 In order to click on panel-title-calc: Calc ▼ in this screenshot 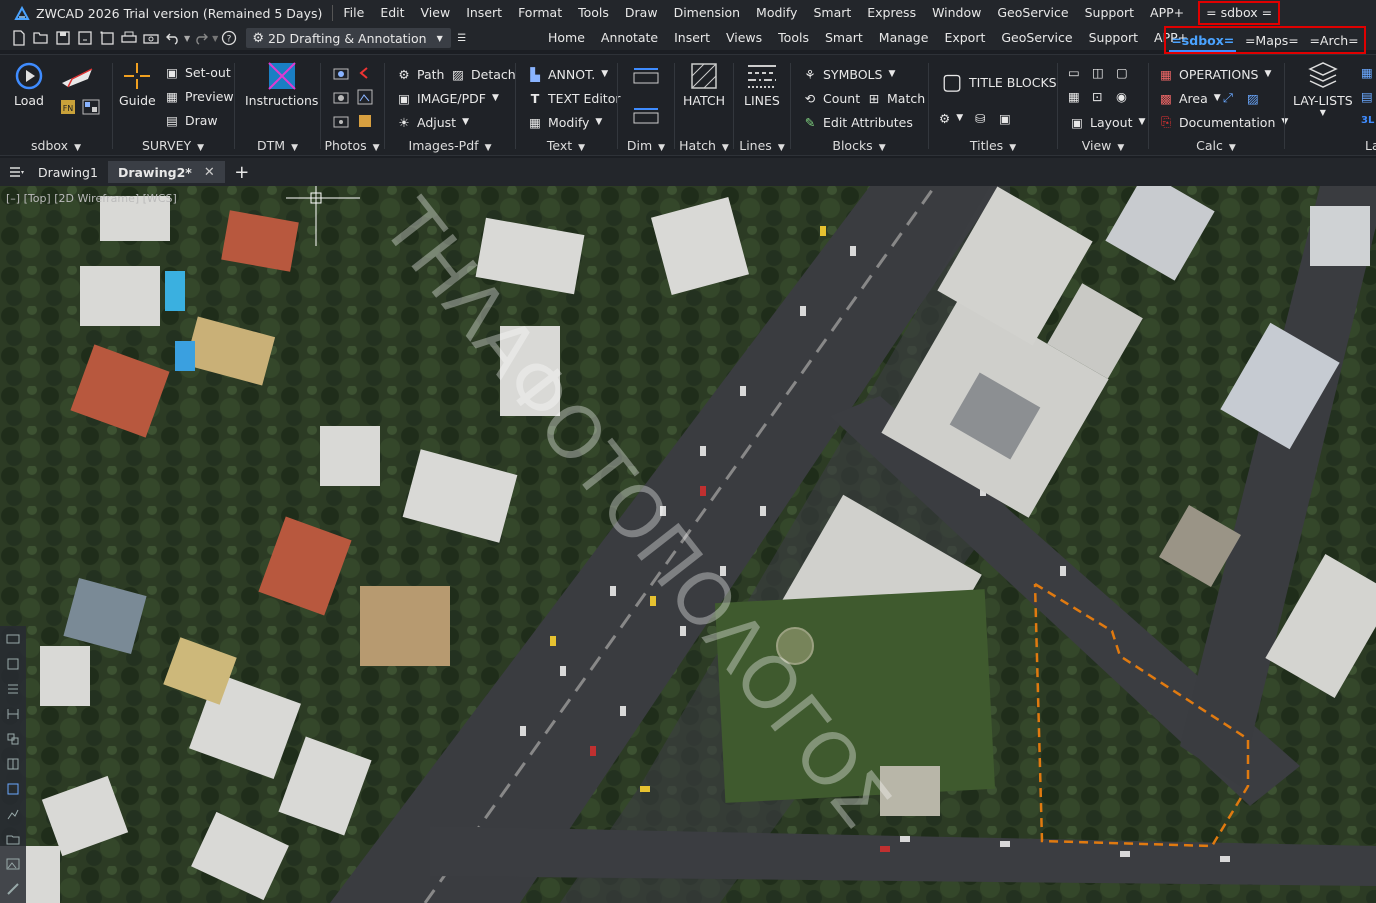, I will do `click(1216, 145)`.